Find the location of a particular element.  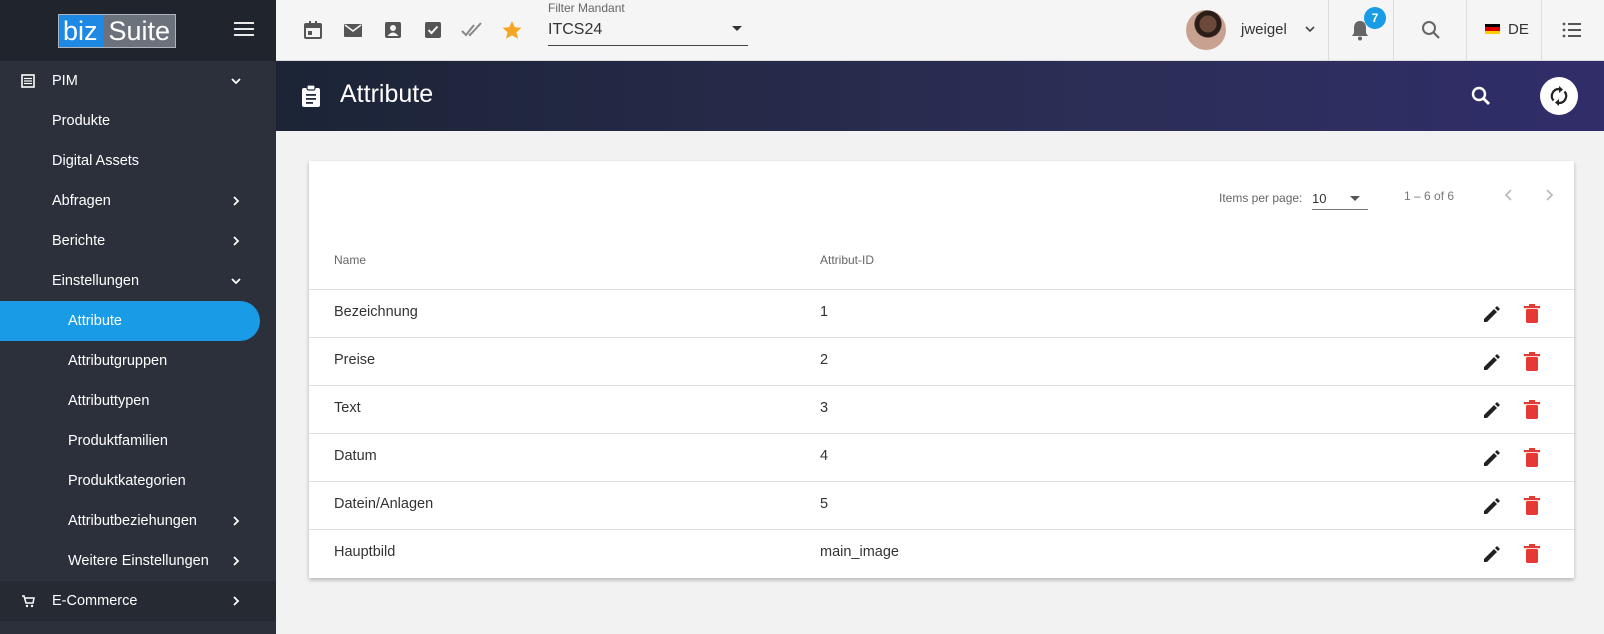

cell-attribut-id: main_image is located at coordinates (859, 552).